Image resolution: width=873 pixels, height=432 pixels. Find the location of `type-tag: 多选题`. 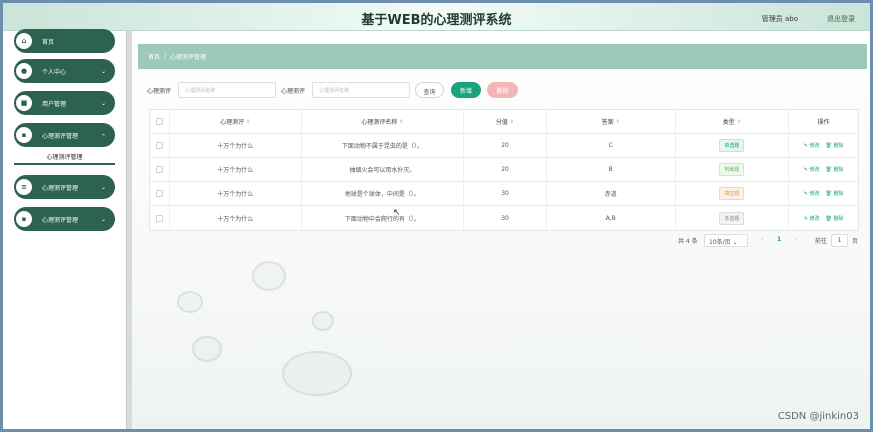

type-tag: 多选题 is located at coordinates (732, 218).